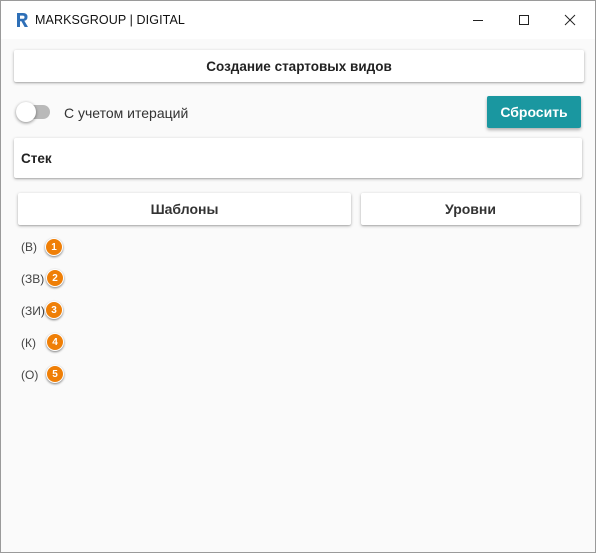 The width and height of the screenshot is (596, 553). I want to click on number-badge: 1, so click(54, 247).